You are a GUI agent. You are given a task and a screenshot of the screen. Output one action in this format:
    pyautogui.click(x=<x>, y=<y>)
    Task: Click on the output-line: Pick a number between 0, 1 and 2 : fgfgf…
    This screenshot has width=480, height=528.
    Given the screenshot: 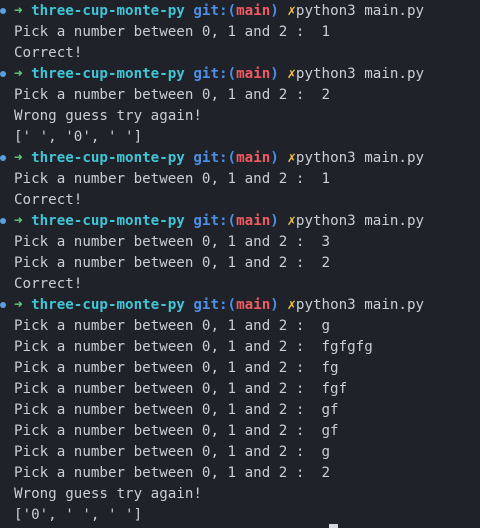 What is the action you would take?
    pyautogui.click(x=240, y=347)
    